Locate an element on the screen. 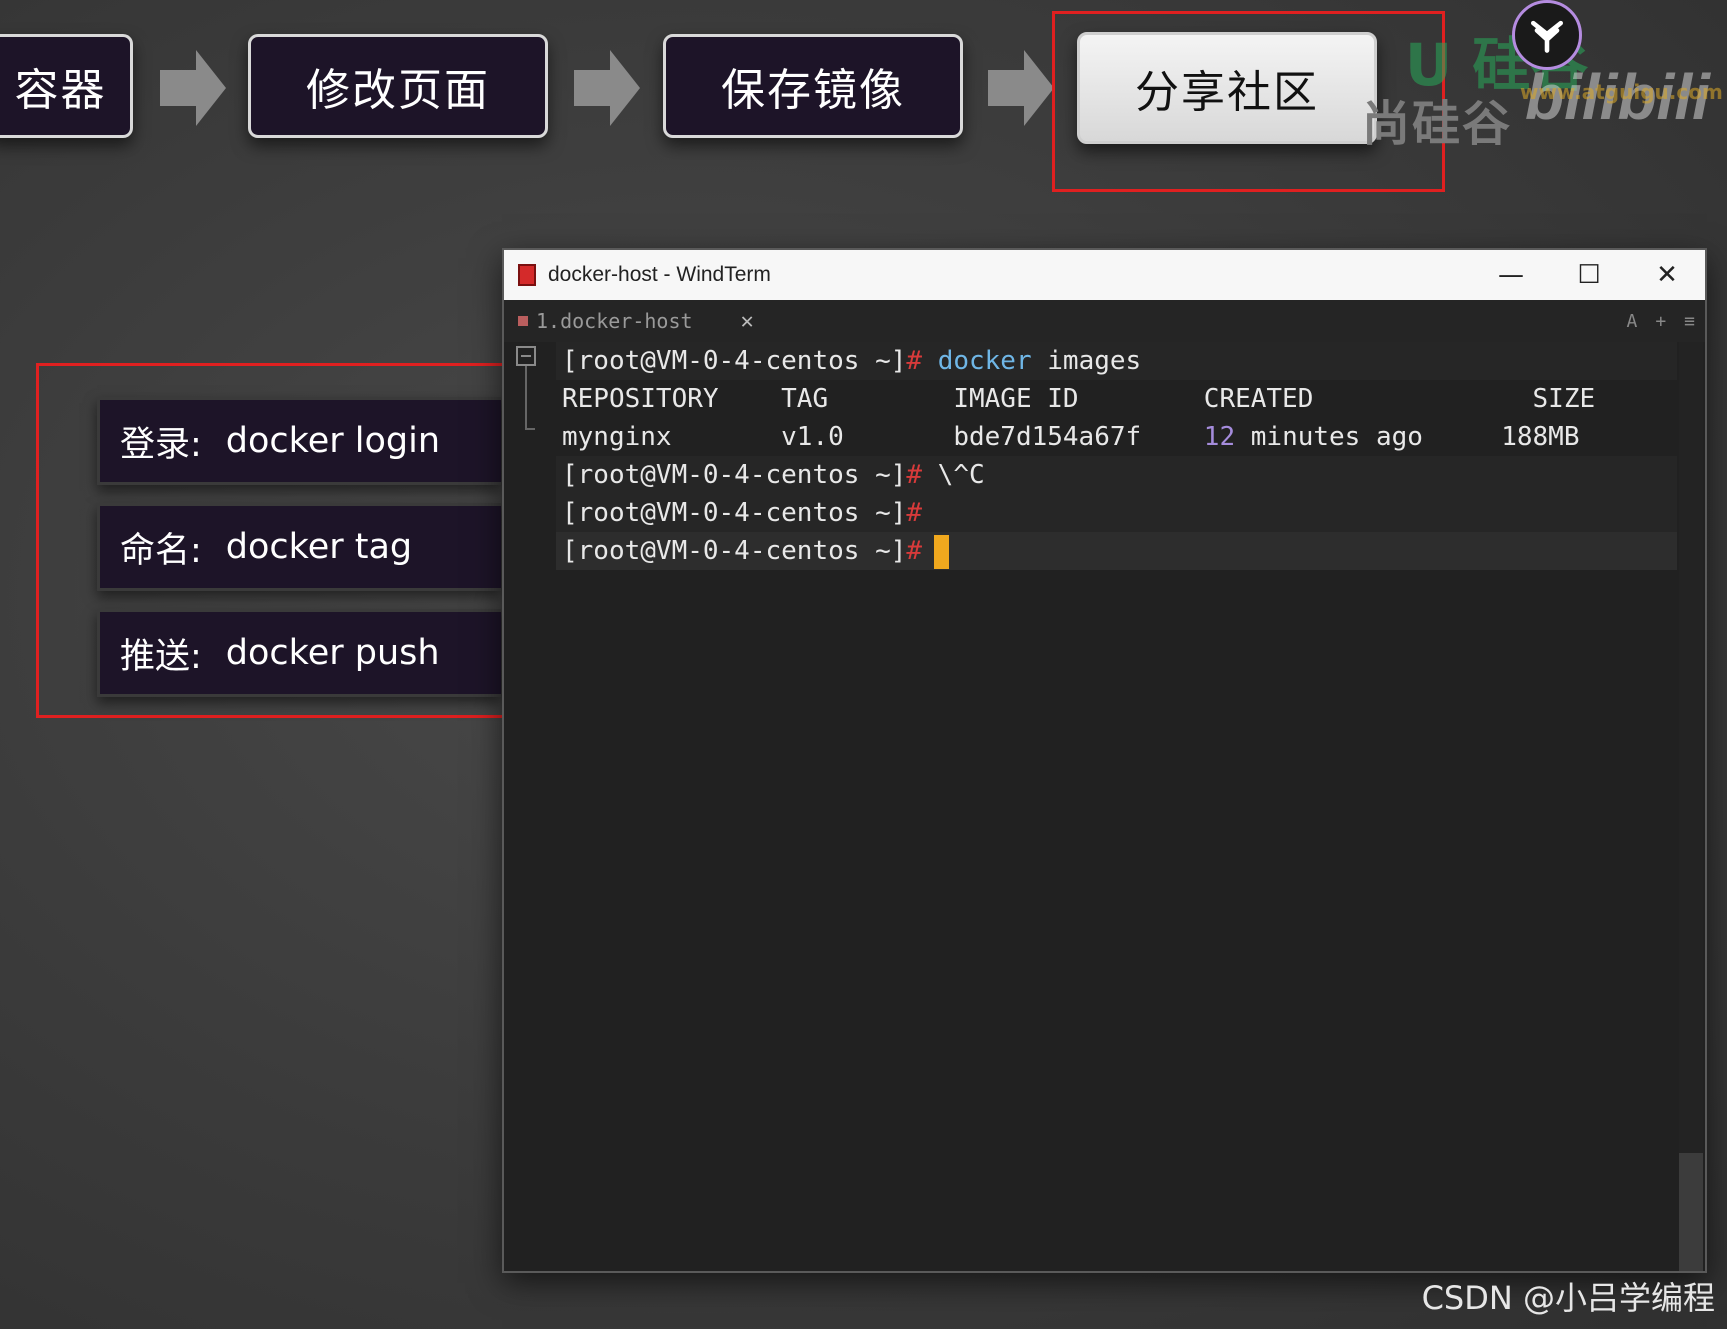  flow-step-container: 容器 is located at coordinates (66, 86).